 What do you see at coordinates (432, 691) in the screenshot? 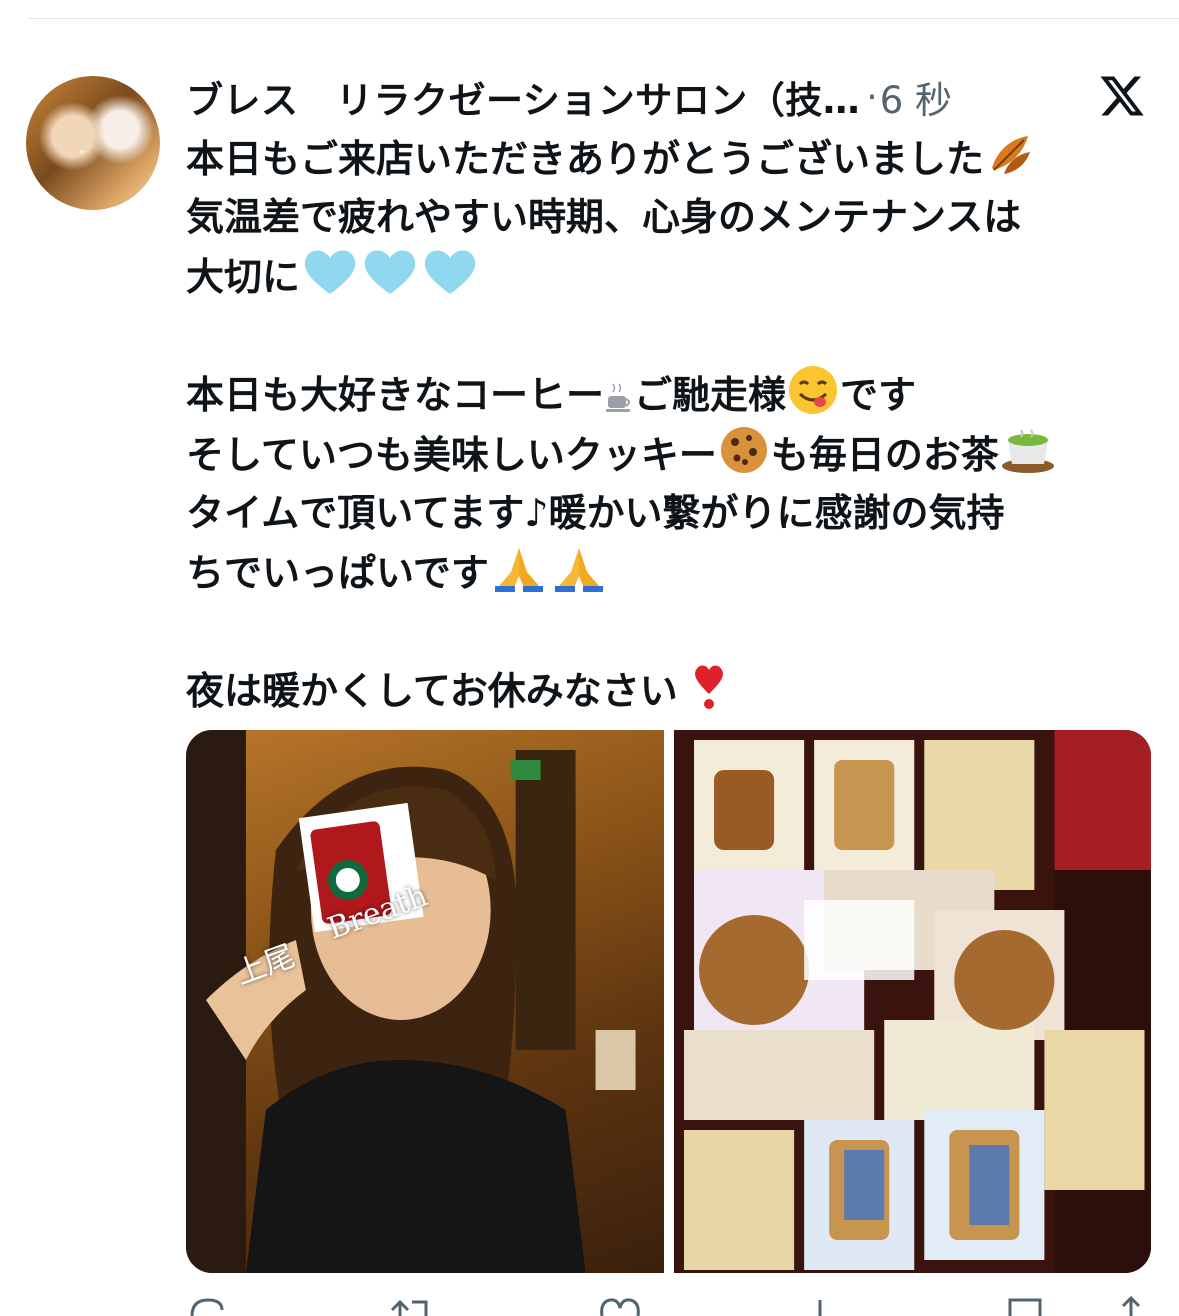
I see `text-segment: 夜は暖かくしてお休みなさい` at bounding box center [432, 691].